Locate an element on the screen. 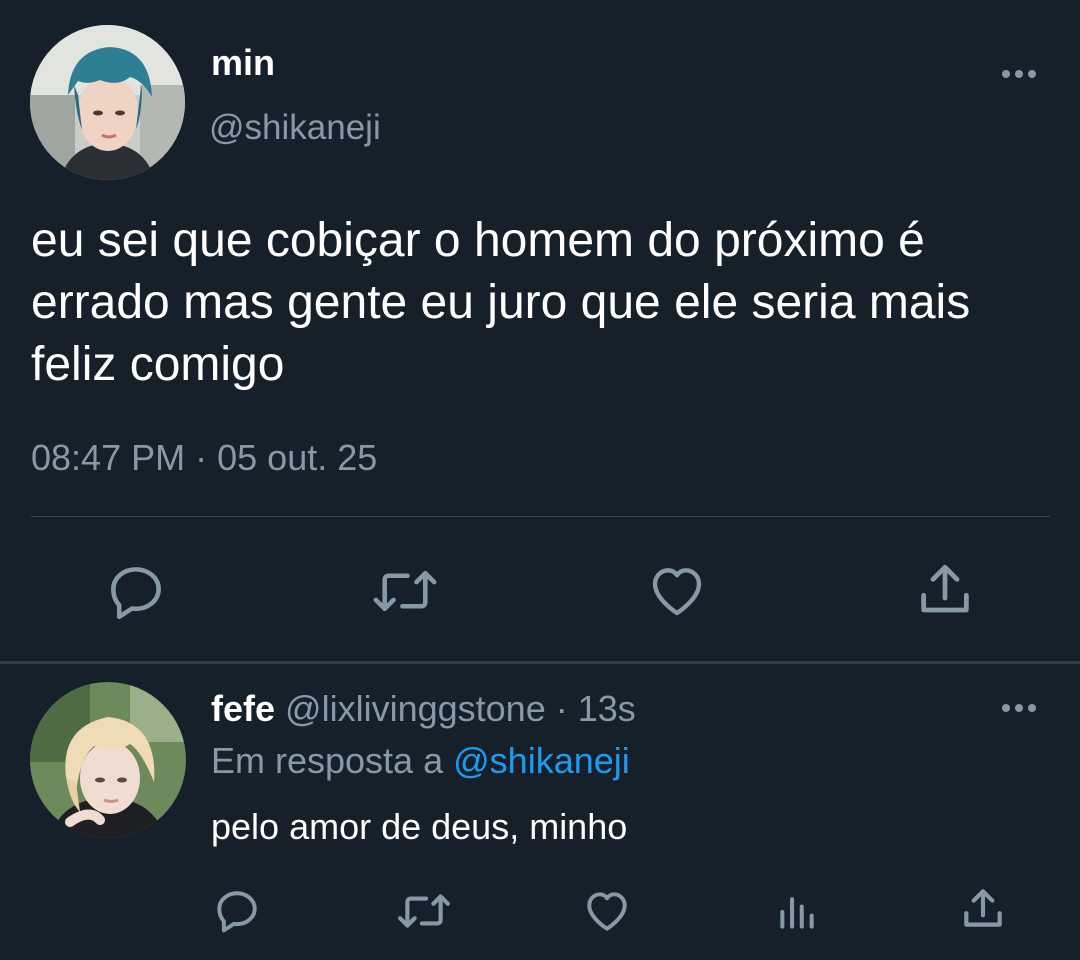 This screenshot has height=960, width=1080. reply-author-avatar is located at coordinates (108, 760).